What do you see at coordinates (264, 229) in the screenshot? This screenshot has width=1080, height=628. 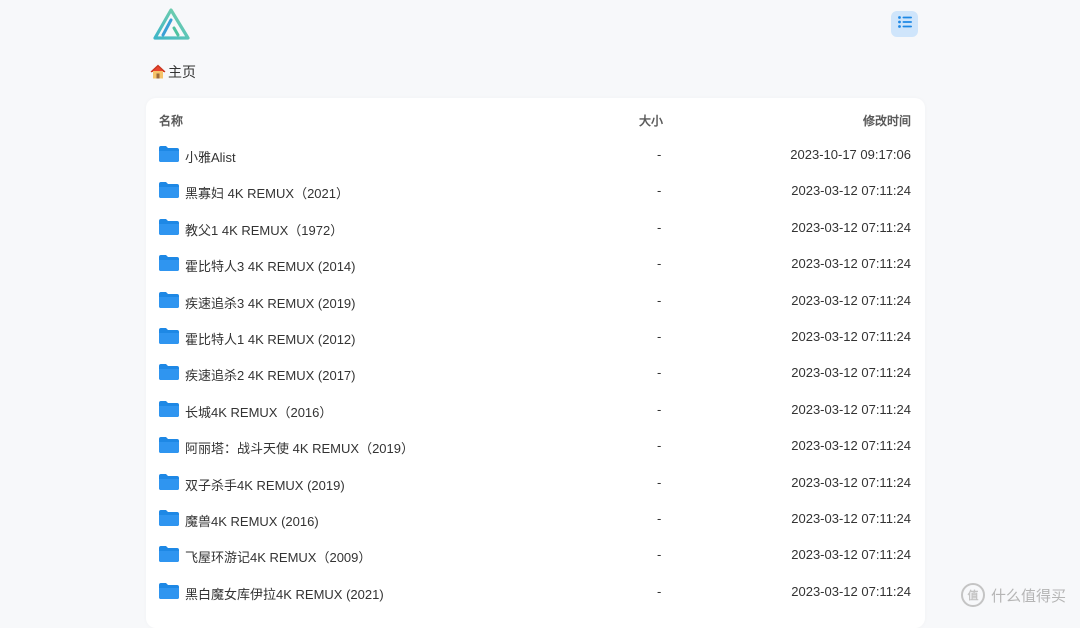 I see `file-name: 教父1 4K REMUX（1972）` at bounding box center [264, 229].